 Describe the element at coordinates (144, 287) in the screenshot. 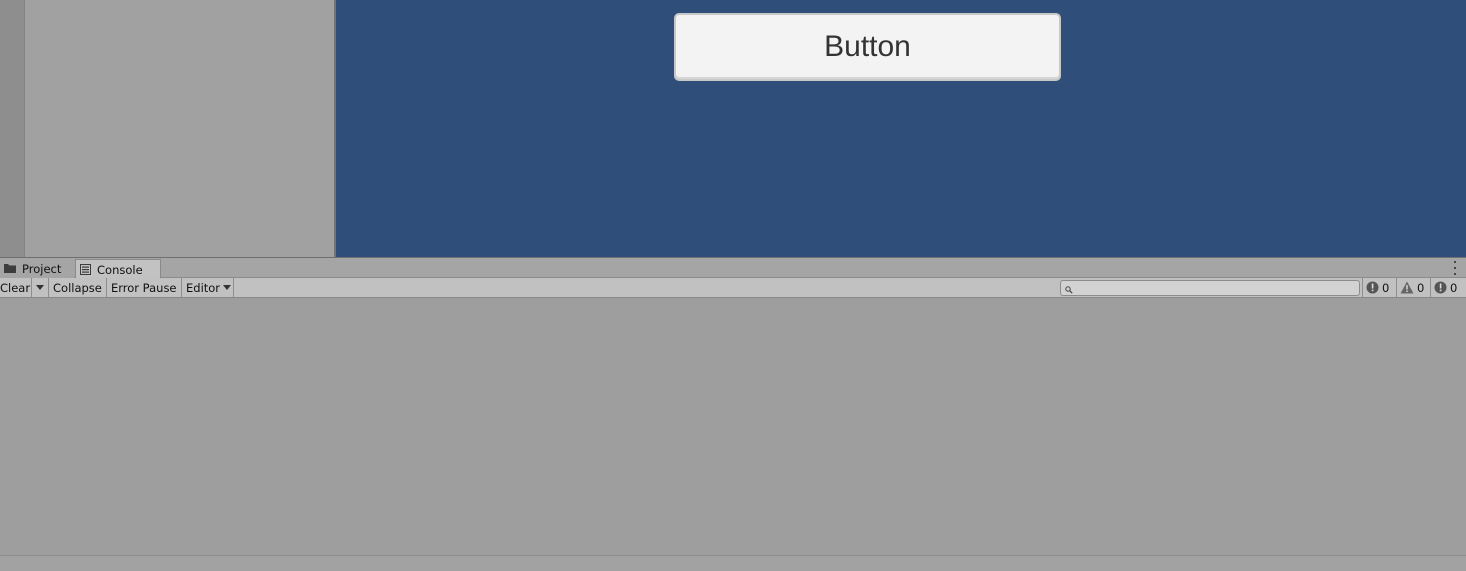

I see `error-pause-button: Error Pause` at that location.